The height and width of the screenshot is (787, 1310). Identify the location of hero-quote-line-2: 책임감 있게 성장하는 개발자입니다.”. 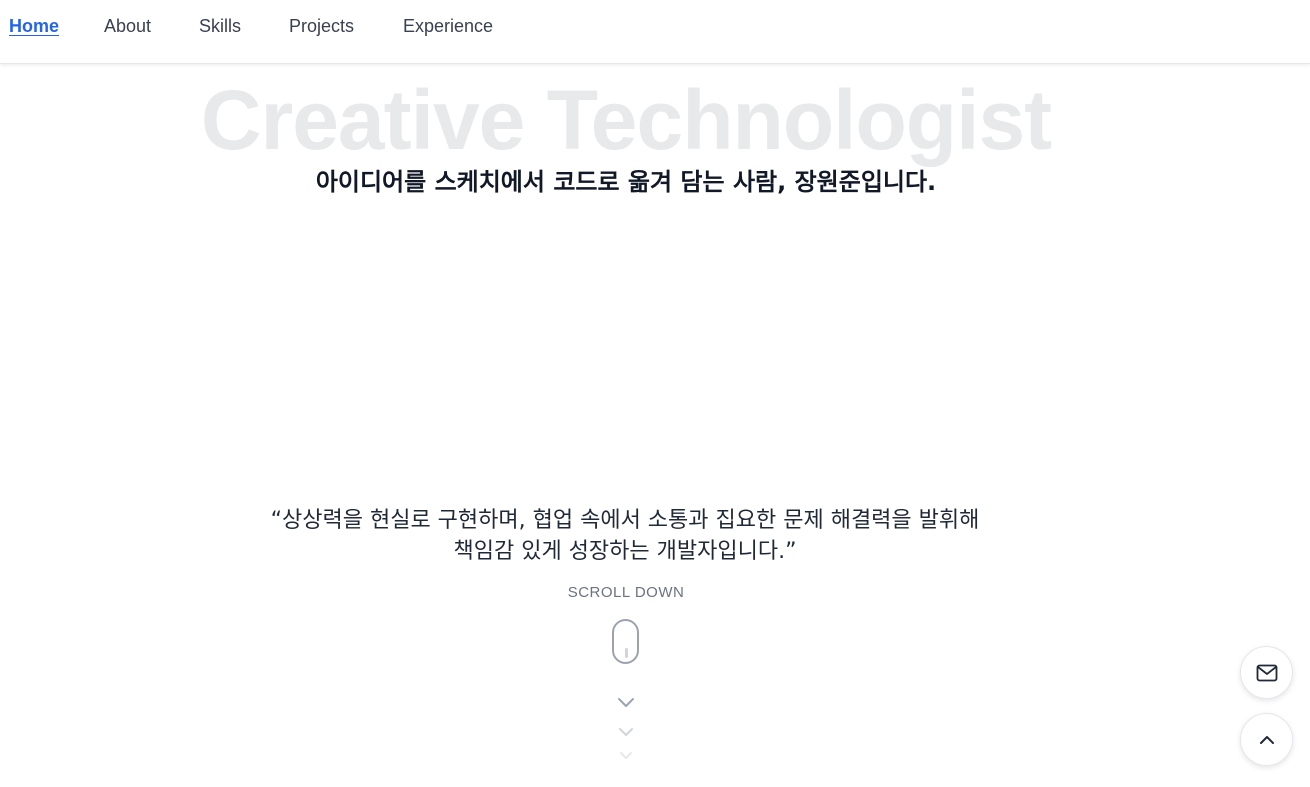
(625, 551).